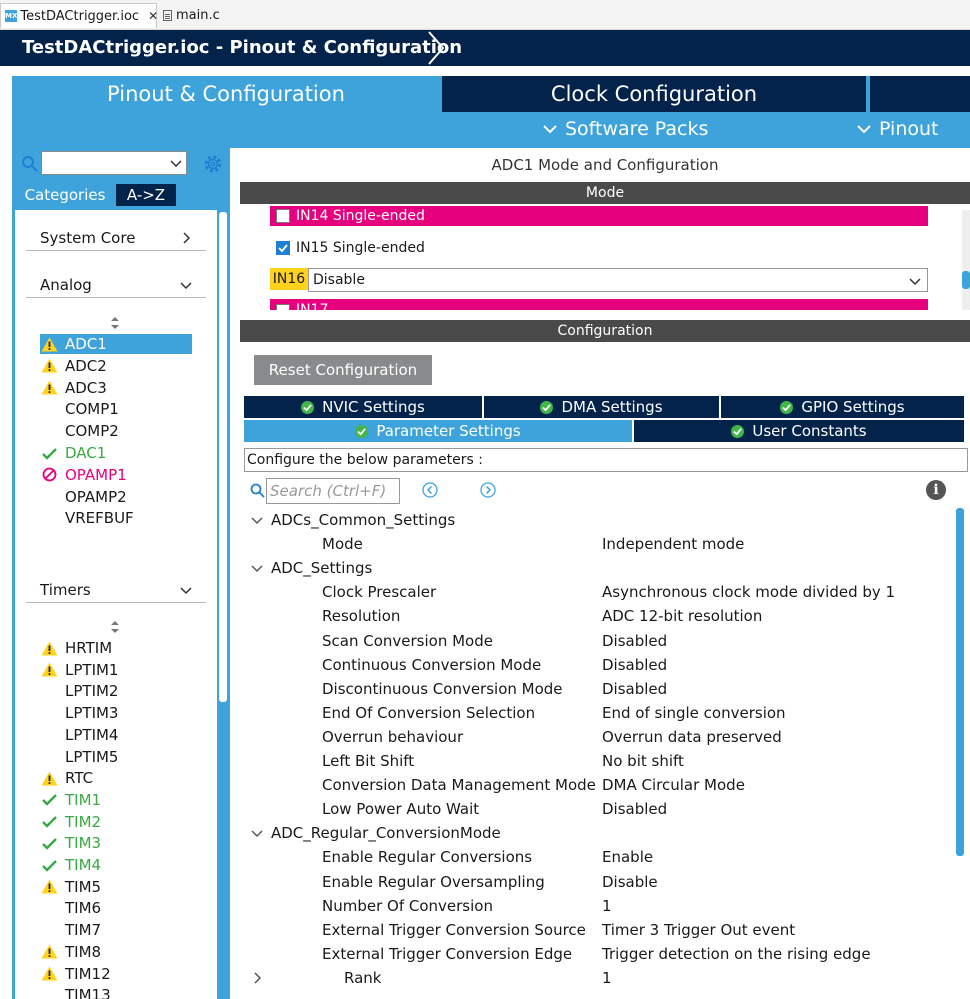  I want to click on tab-nvic-settings: NVIC Settings, so click(363, 407).